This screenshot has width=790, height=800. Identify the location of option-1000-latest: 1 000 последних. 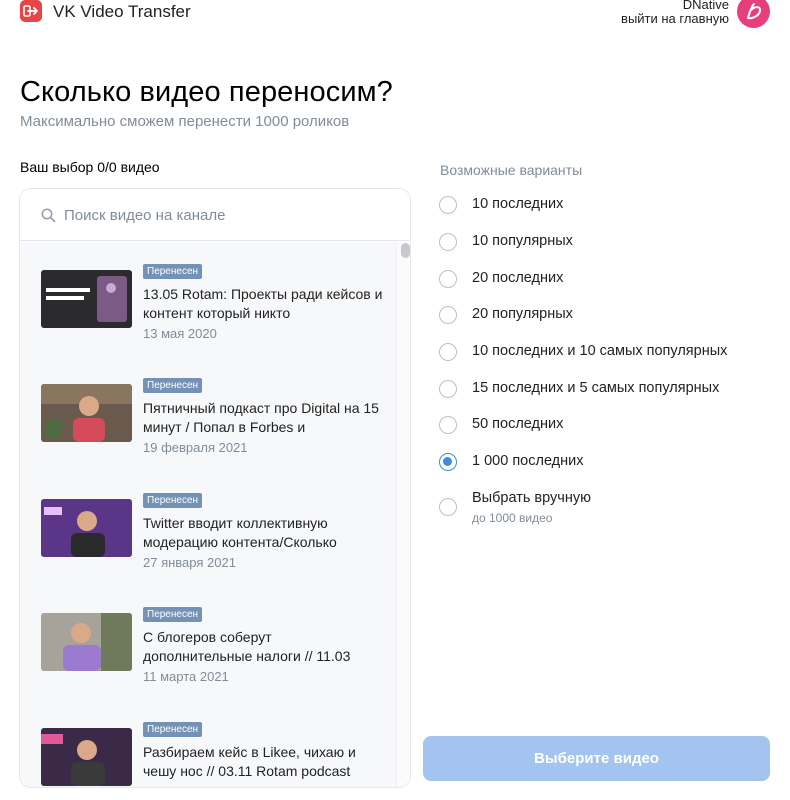
(608, 462).